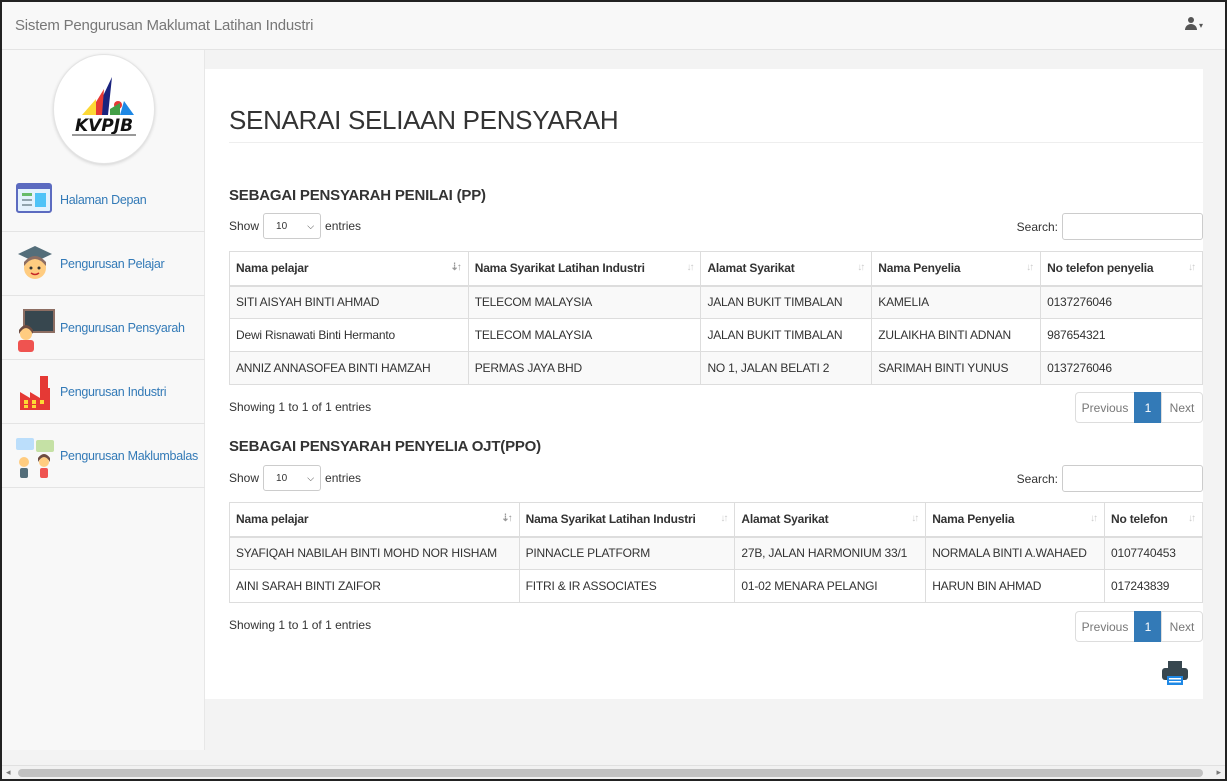  I want to click on pagination-pp: Previous 1 Next, so click(1139, 407).